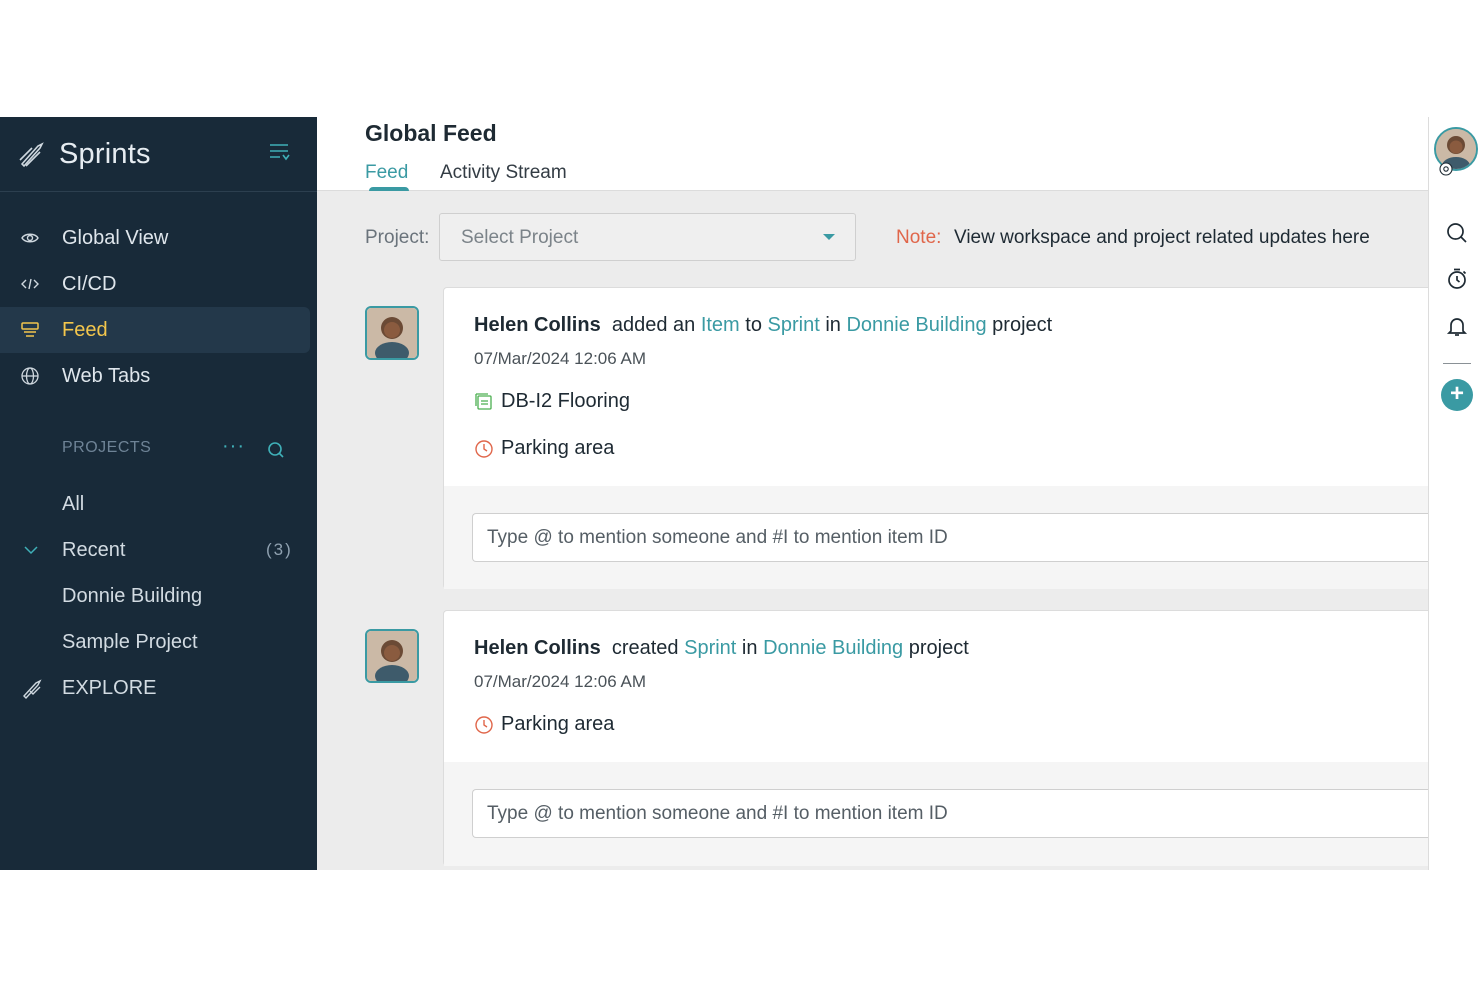 This screenshot has height=987, width=1480. Describe the element at coordinates (431, 133) in the screenshot. I see `page-title: Global Feed` at that location.